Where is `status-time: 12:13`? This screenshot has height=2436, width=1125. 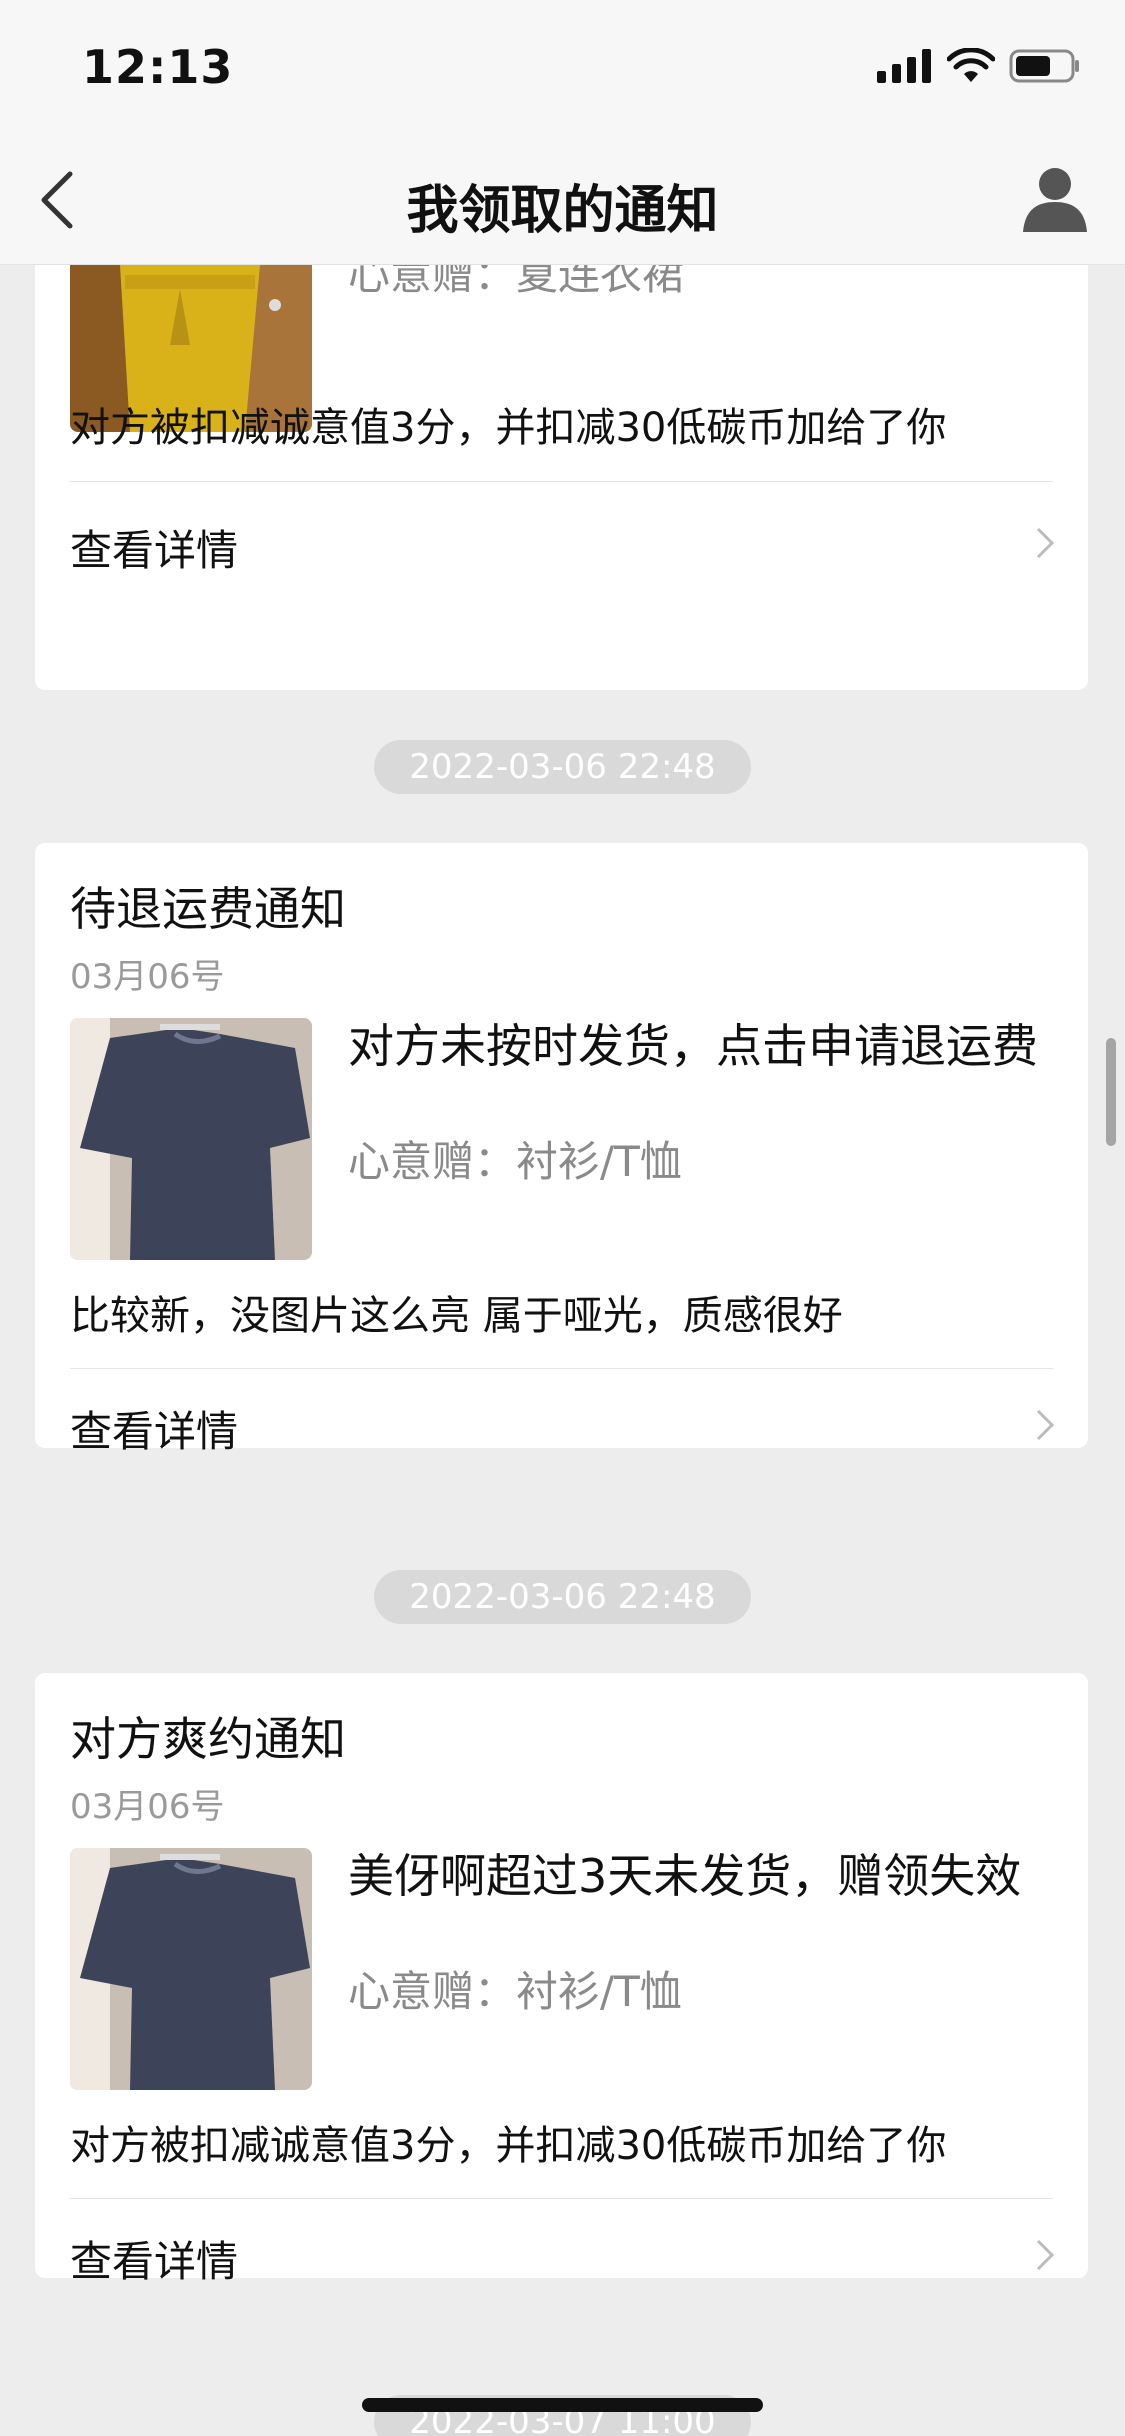 status-time: 12:13 is located at coordinates (158, 67).